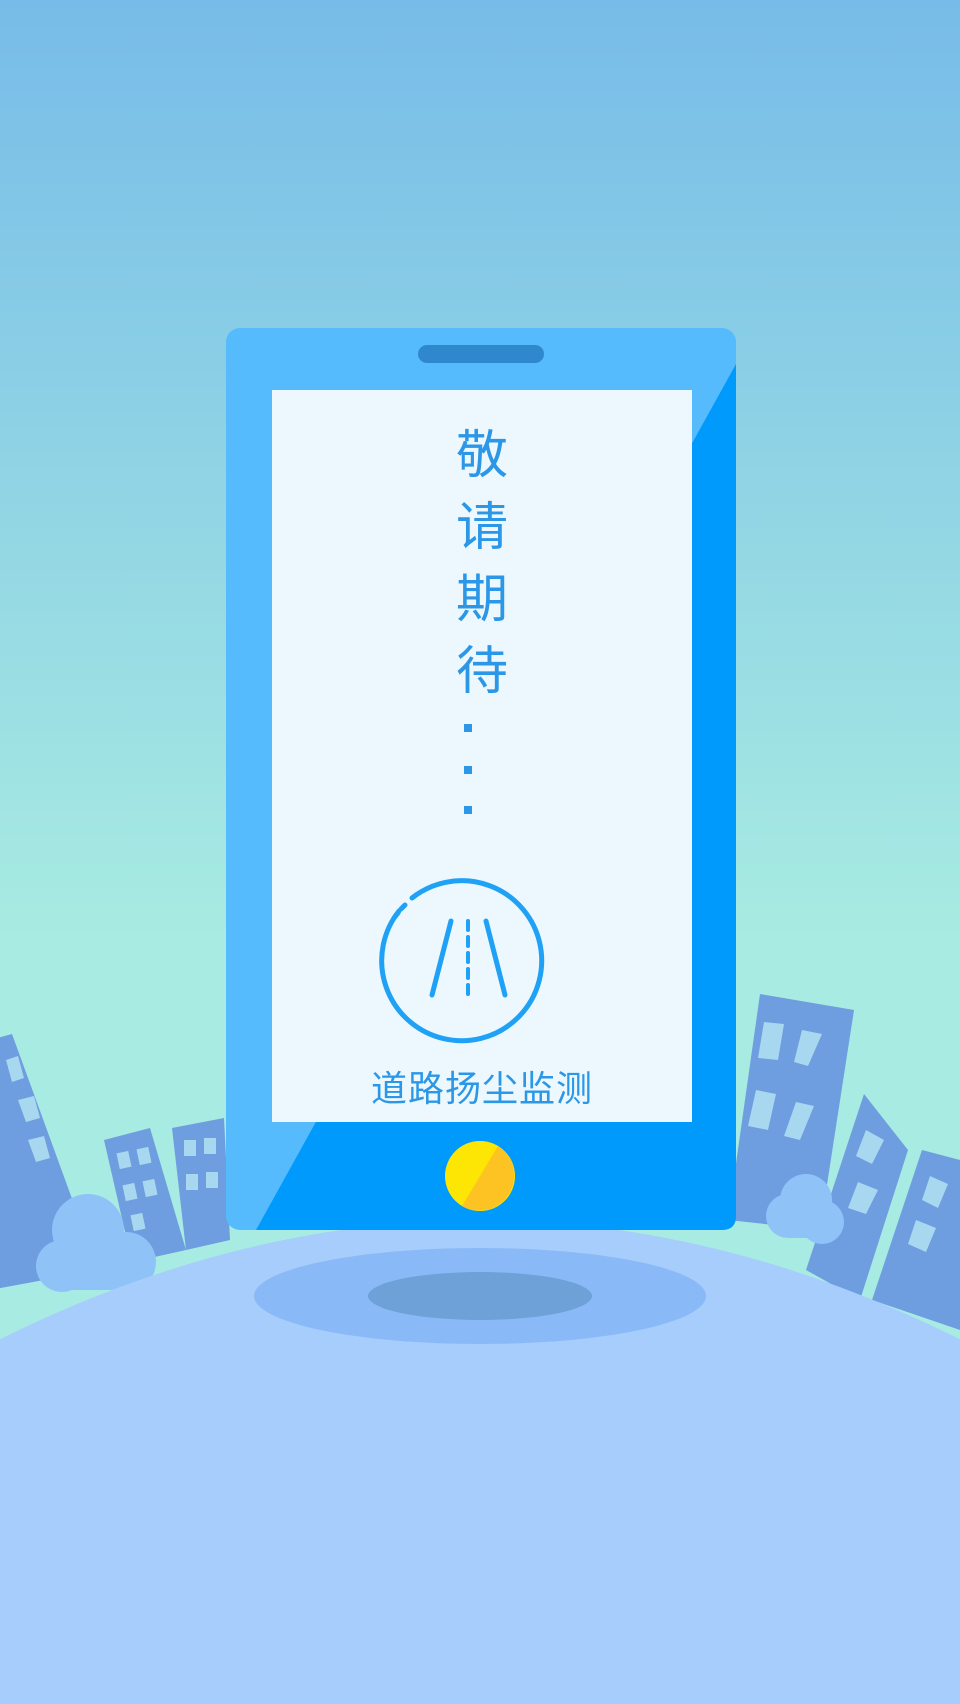 The height and width of the screenshot is (1704, 960). I want to click on app-caption: 道路扬尘监测, so click(481, 1089).